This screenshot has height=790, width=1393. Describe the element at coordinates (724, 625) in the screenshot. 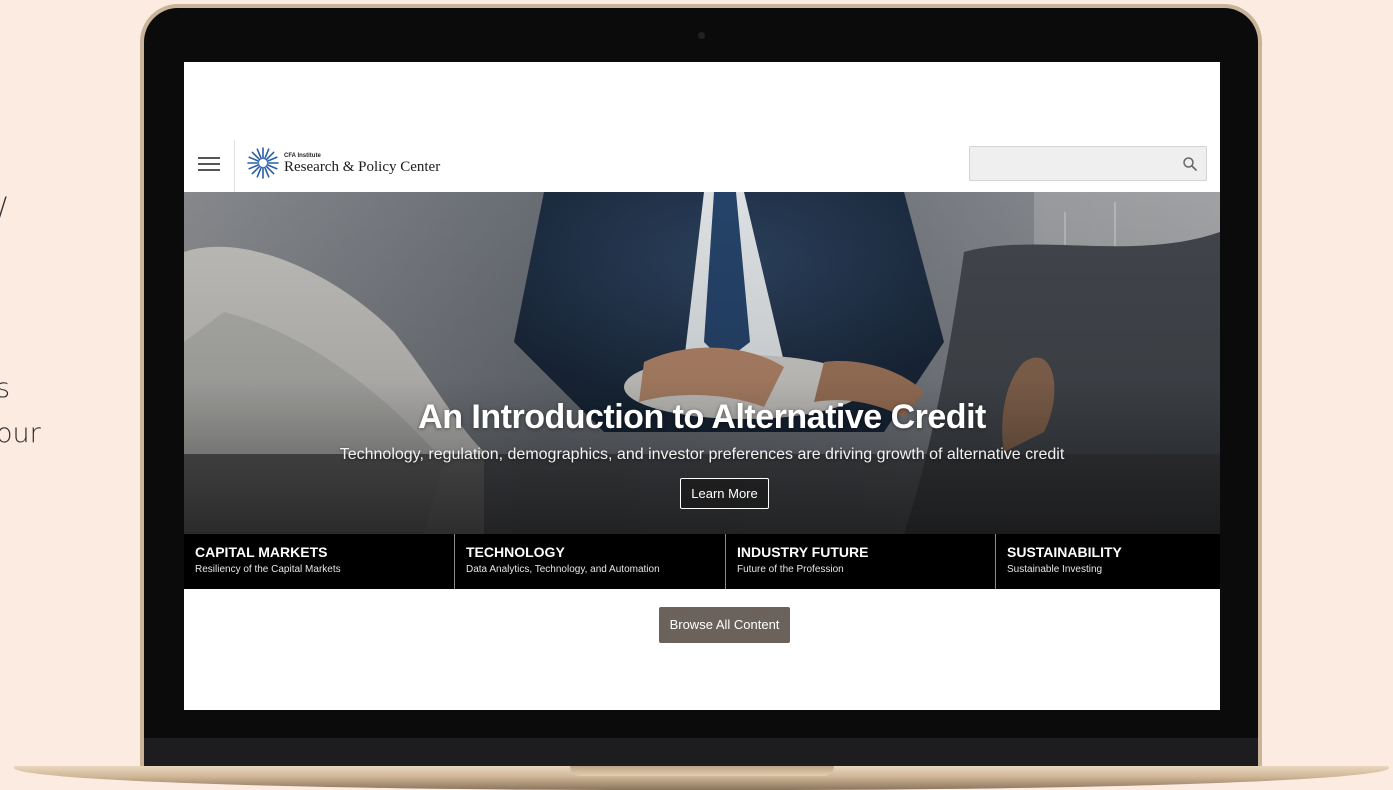

I see `browse-all-content-button: Browse All Content` at that location.